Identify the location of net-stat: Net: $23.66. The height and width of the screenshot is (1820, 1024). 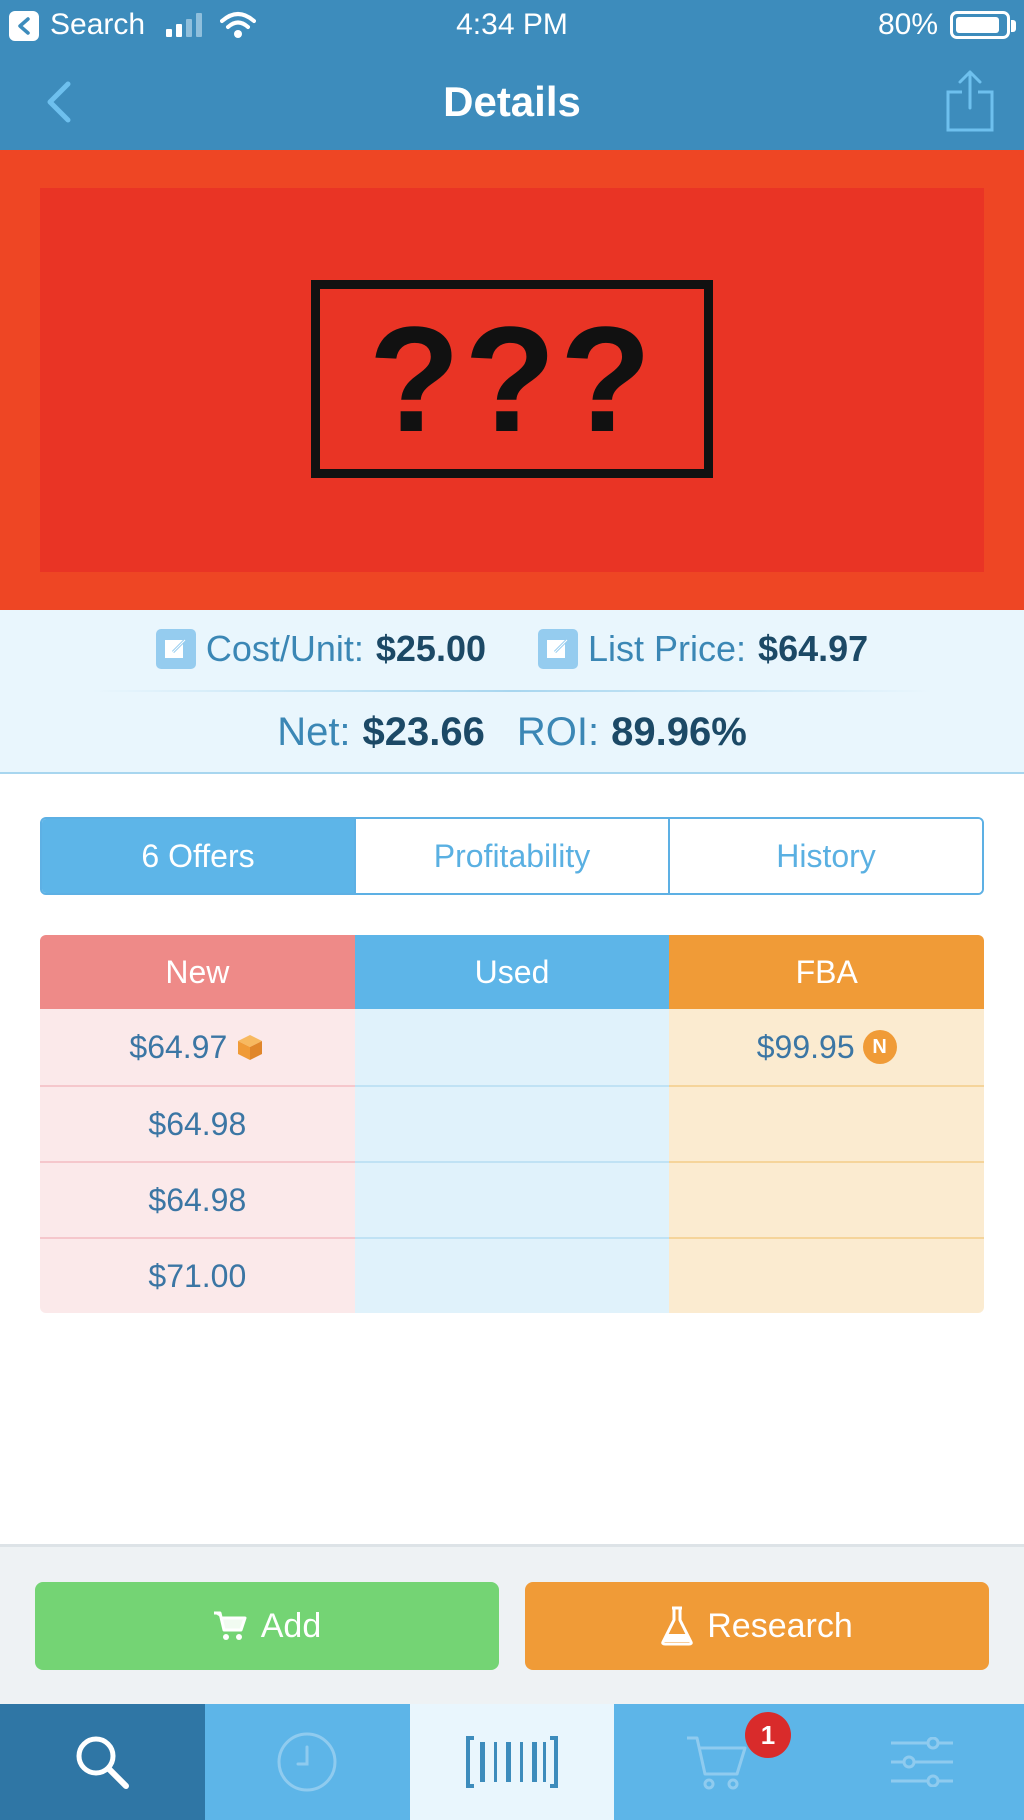
(381, 732).